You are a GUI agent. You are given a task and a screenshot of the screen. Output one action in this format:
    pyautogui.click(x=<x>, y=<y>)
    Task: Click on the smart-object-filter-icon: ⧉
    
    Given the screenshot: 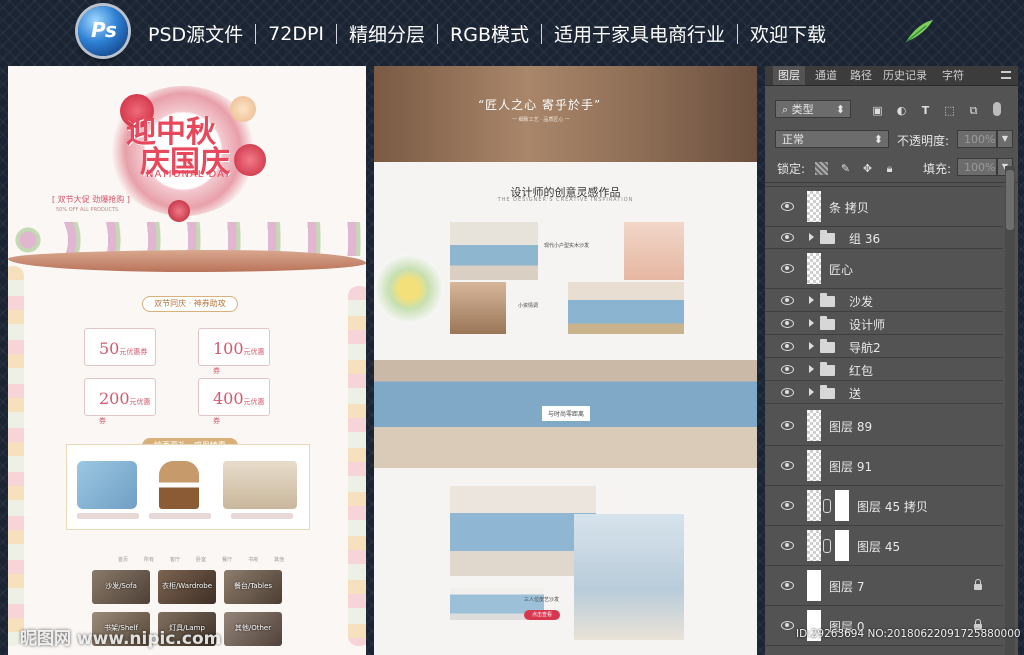 What is the action you would take?
    pyautogui.click(x=973, y=110)
    